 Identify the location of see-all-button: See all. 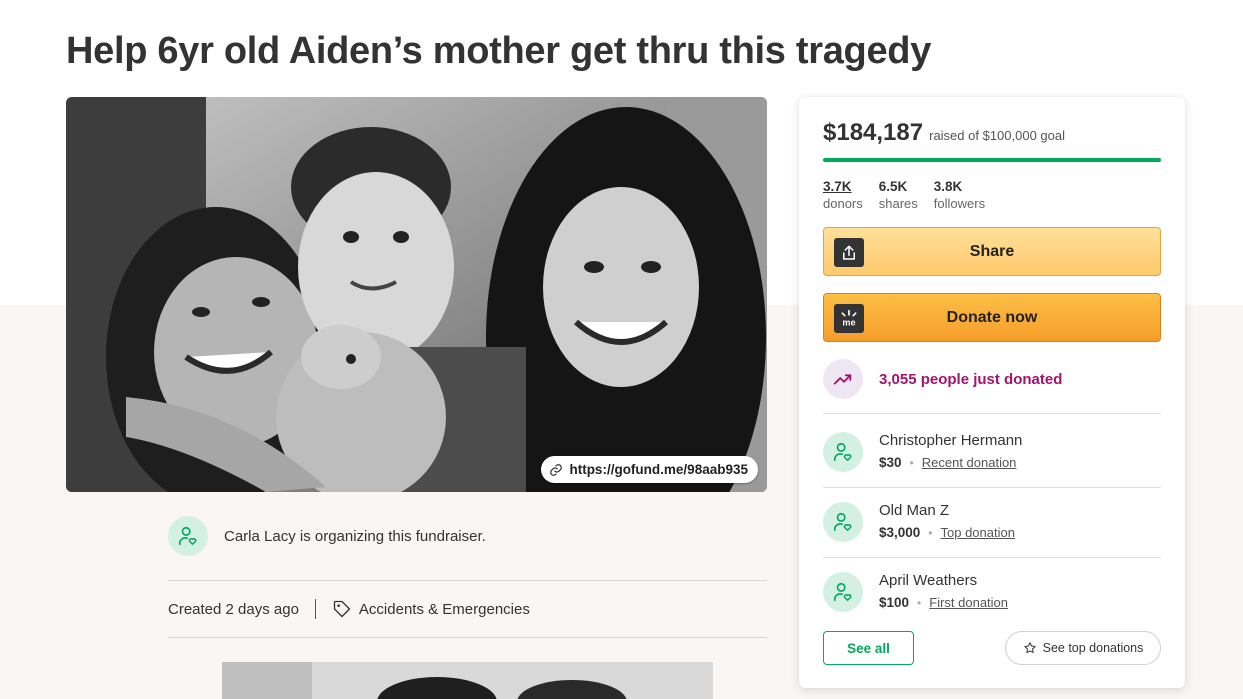
(868, 648).